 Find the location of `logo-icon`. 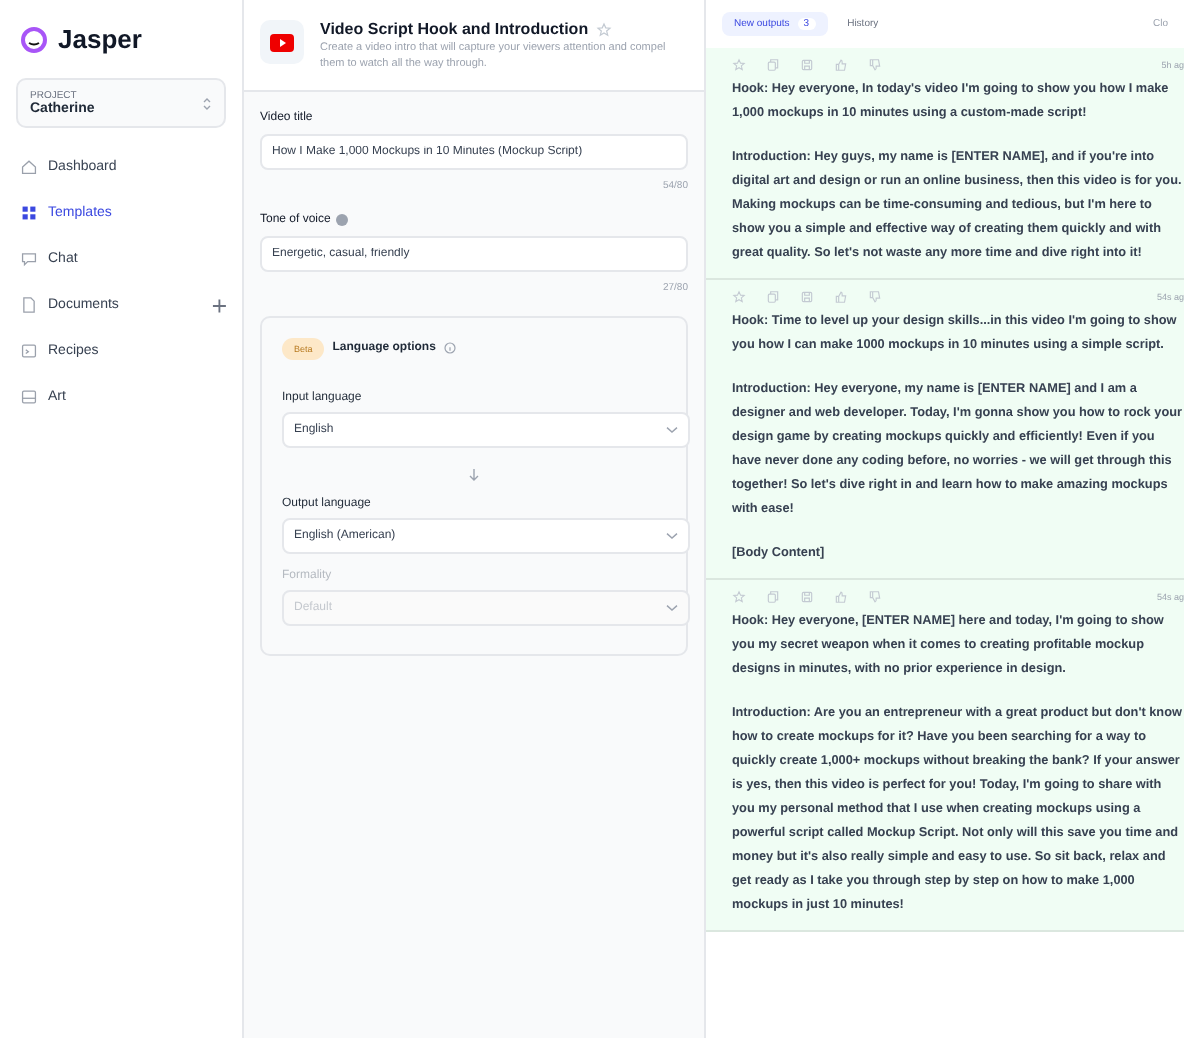

logo-icon is located at coordinates (34, 39).